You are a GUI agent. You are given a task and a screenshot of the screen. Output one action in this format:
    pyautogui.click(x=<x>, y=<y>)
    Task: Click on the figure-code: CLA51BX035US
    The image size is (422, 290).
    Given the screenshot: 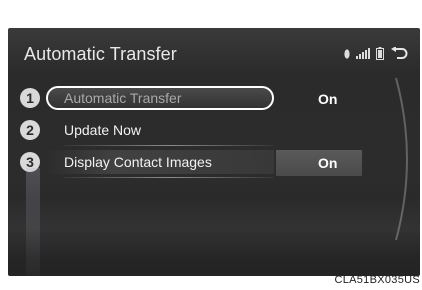 What is the action you would take?
    pyautogui.click(x=377, y=280)
    